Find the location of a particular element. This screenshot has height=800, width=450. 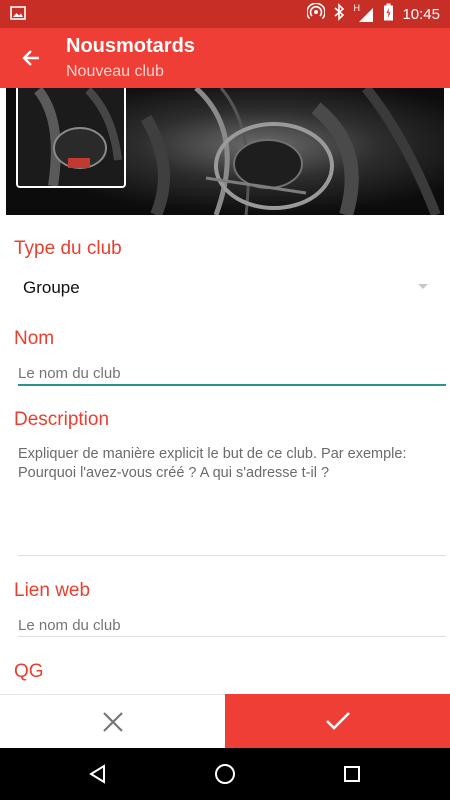

home-circle-icon is located at coordinates (225, 774).